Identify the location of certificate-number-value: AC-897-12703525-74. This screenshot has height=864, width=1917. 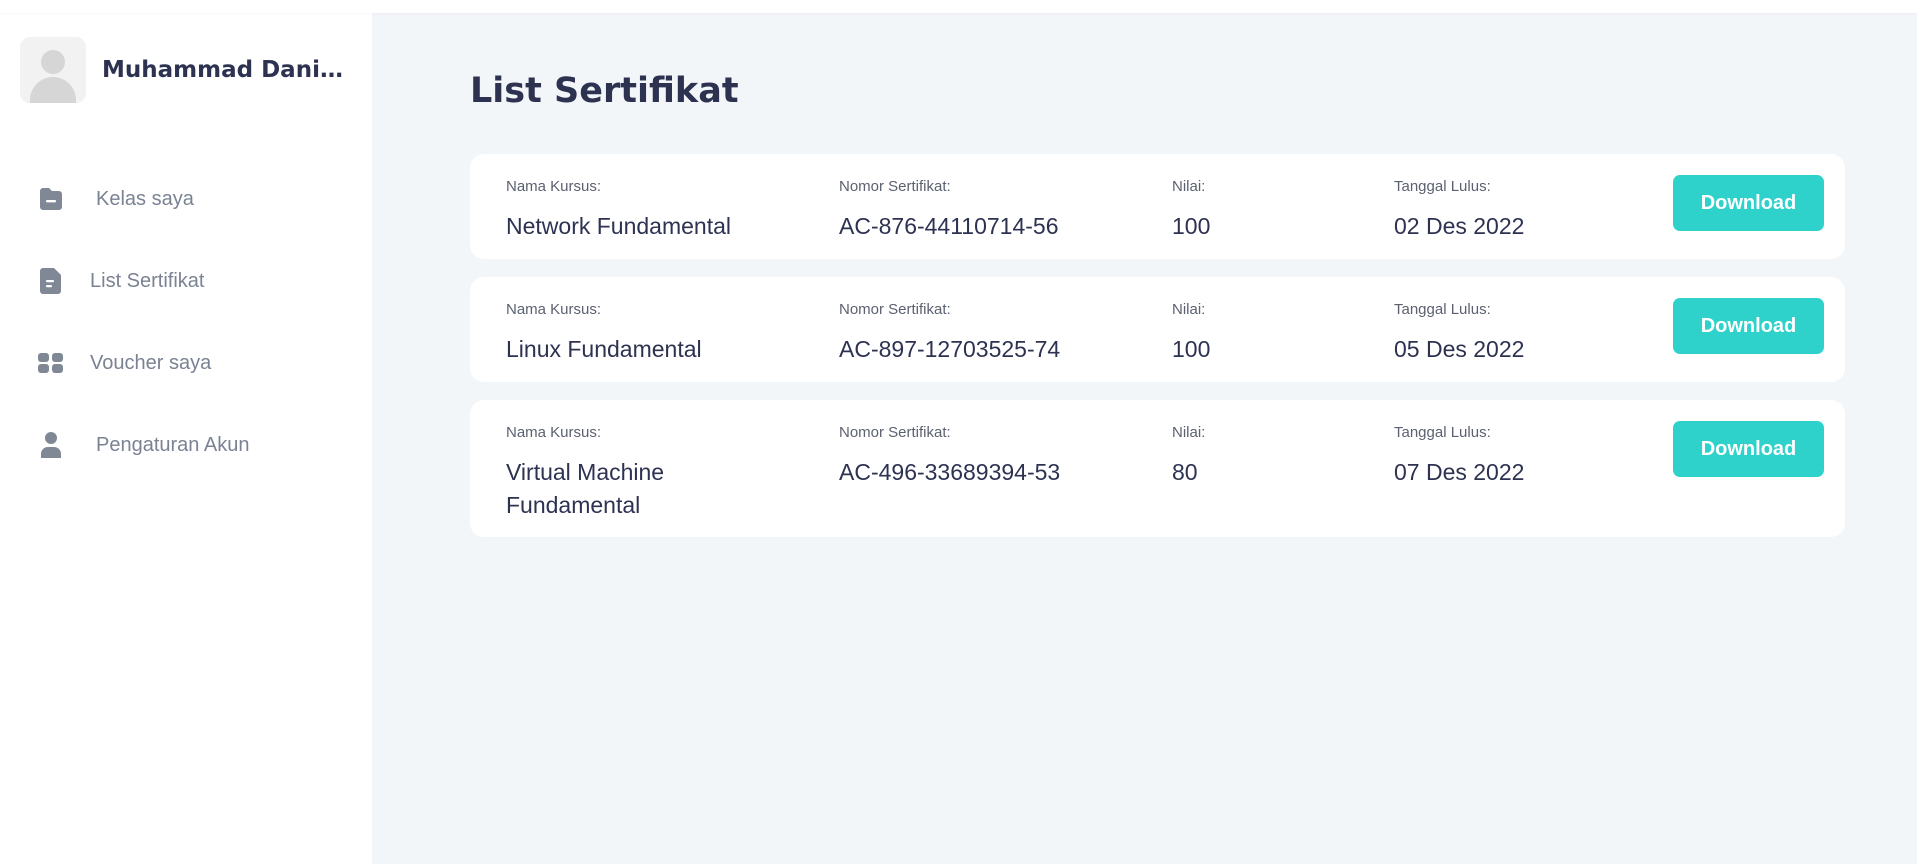
(950, 349).